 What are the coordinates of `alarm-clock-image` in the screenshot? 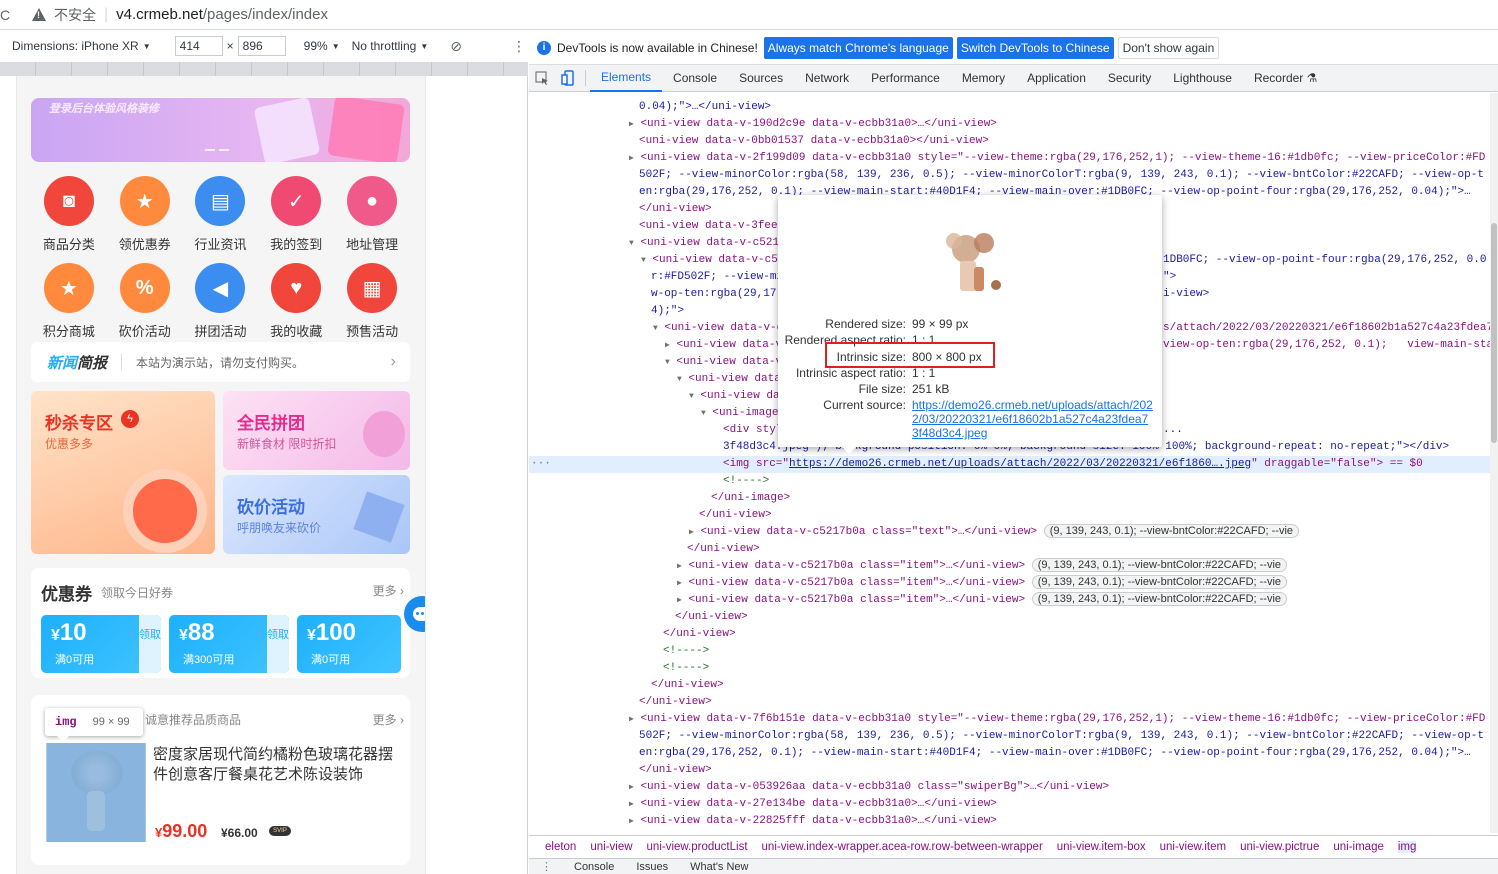 It's located at (165, 511).